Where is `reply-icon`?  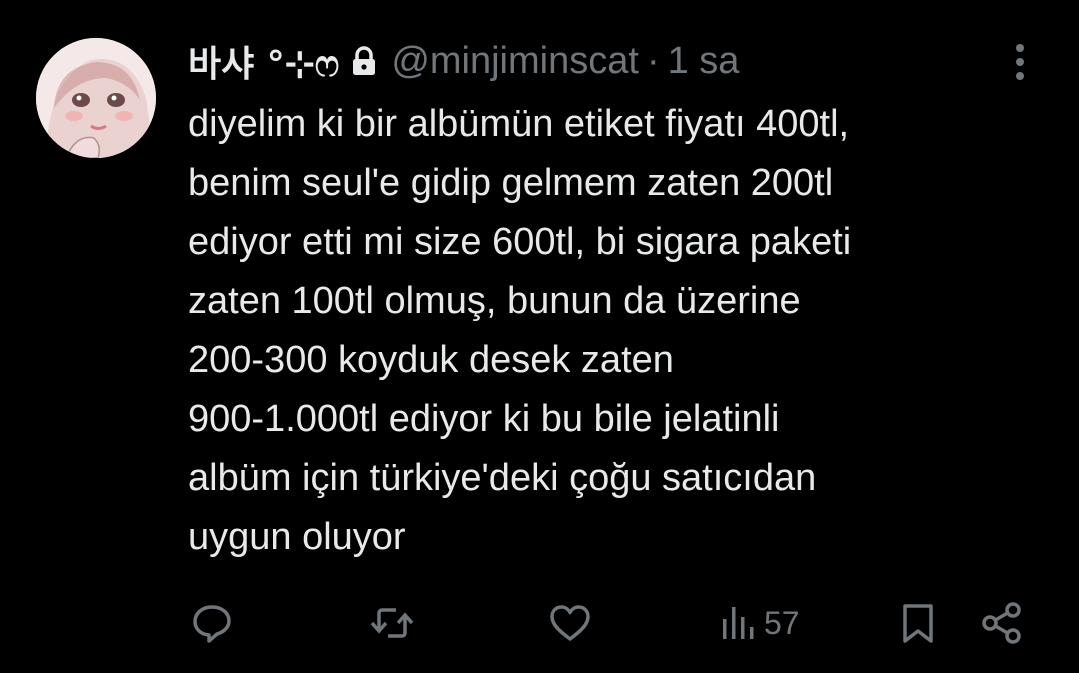
reply-icon is located at coordinates (212, 624).